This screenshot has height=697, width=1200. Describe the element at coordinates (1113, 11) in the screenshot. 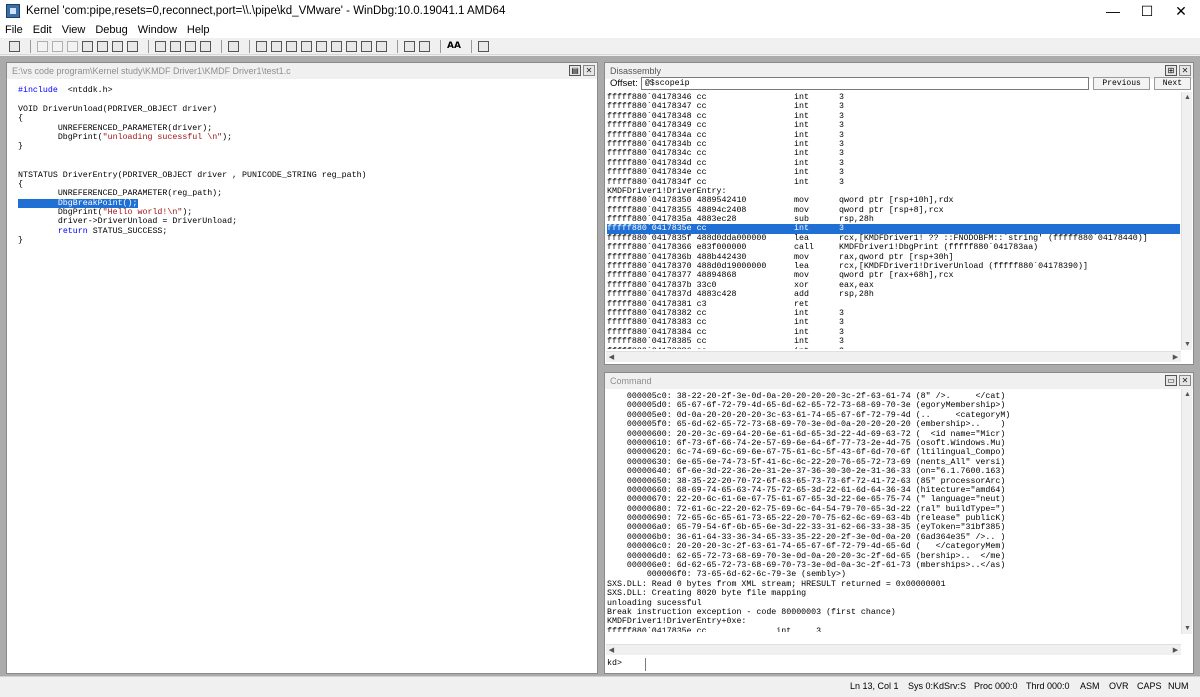

I see `minimize-button: —` at that location.